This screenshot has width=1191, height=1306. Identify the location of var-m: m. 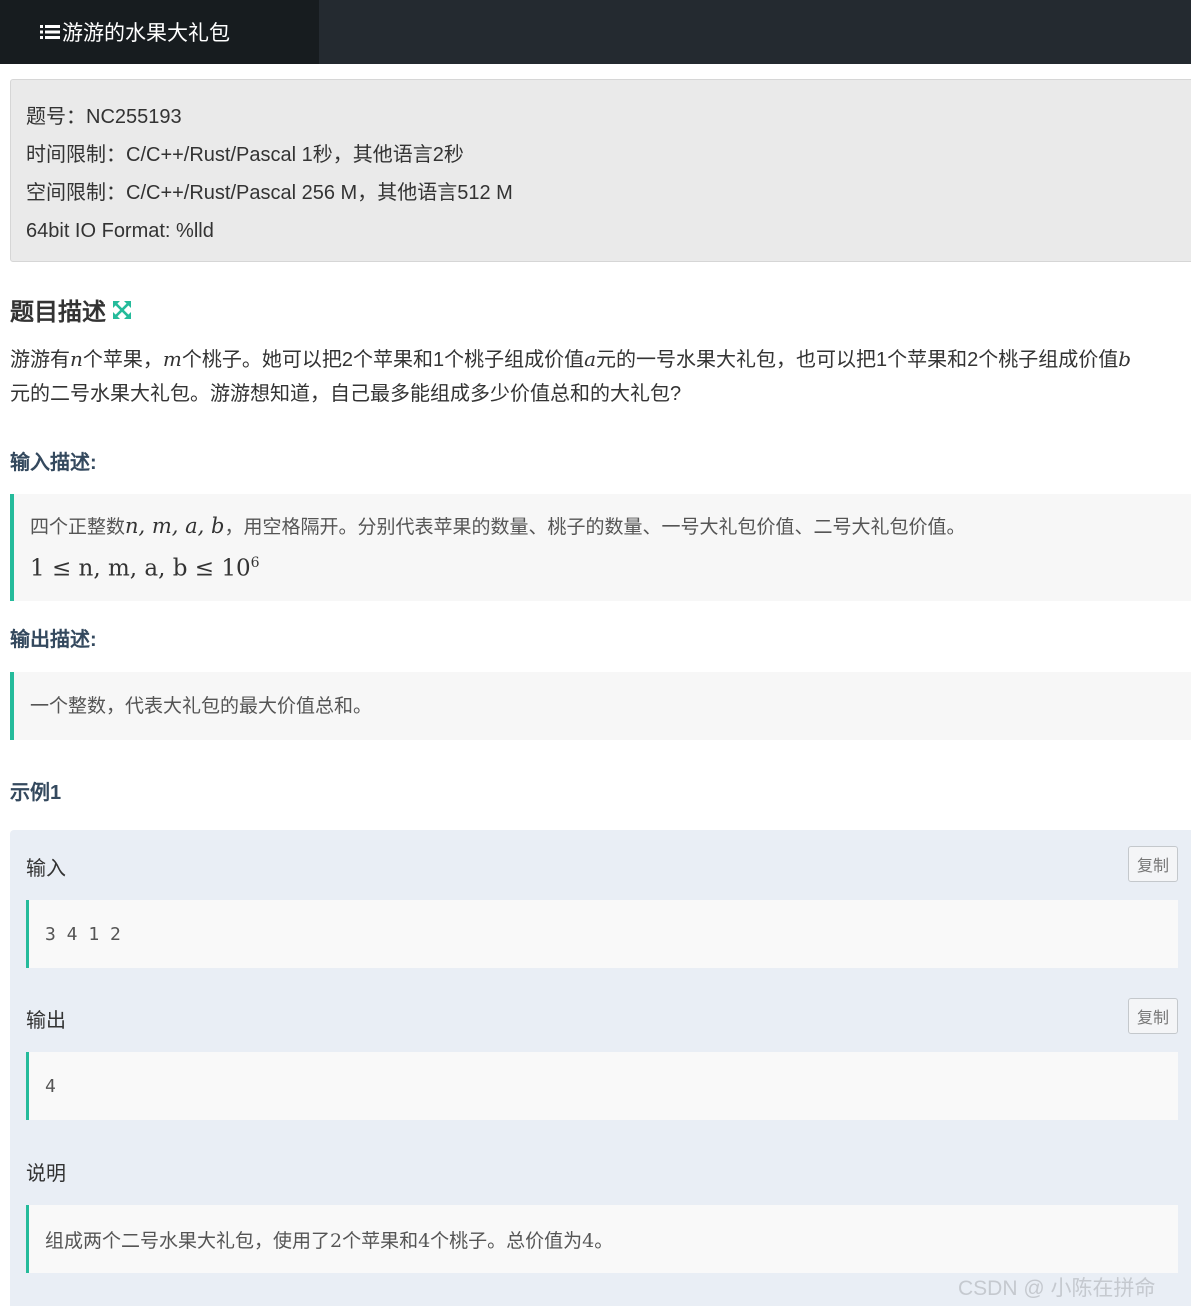
(172, 359).